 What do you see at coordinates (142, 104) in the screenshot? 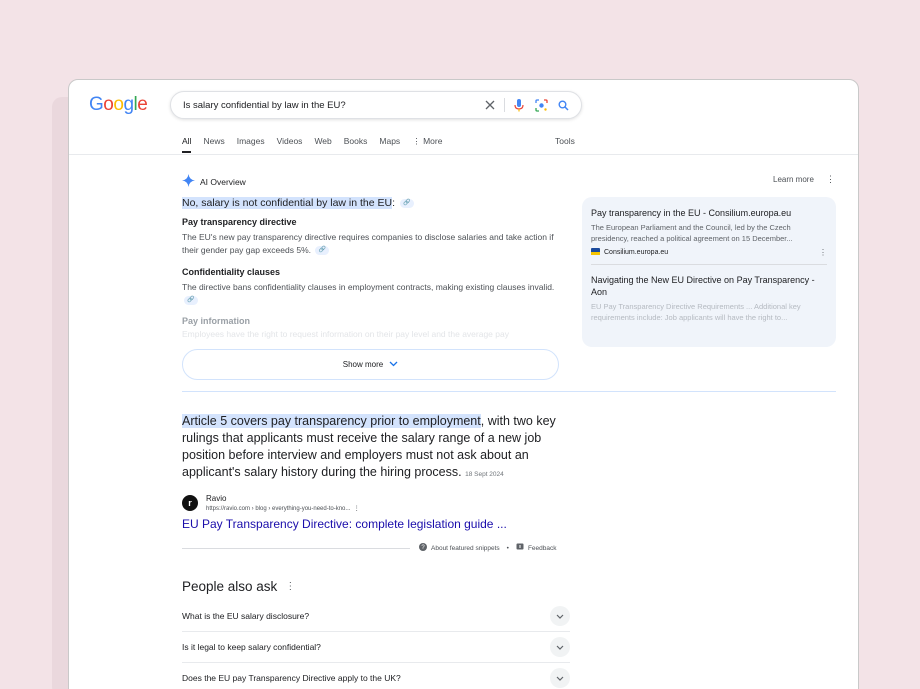
I see `logo-letter: e` at bounding box center [142, 104].